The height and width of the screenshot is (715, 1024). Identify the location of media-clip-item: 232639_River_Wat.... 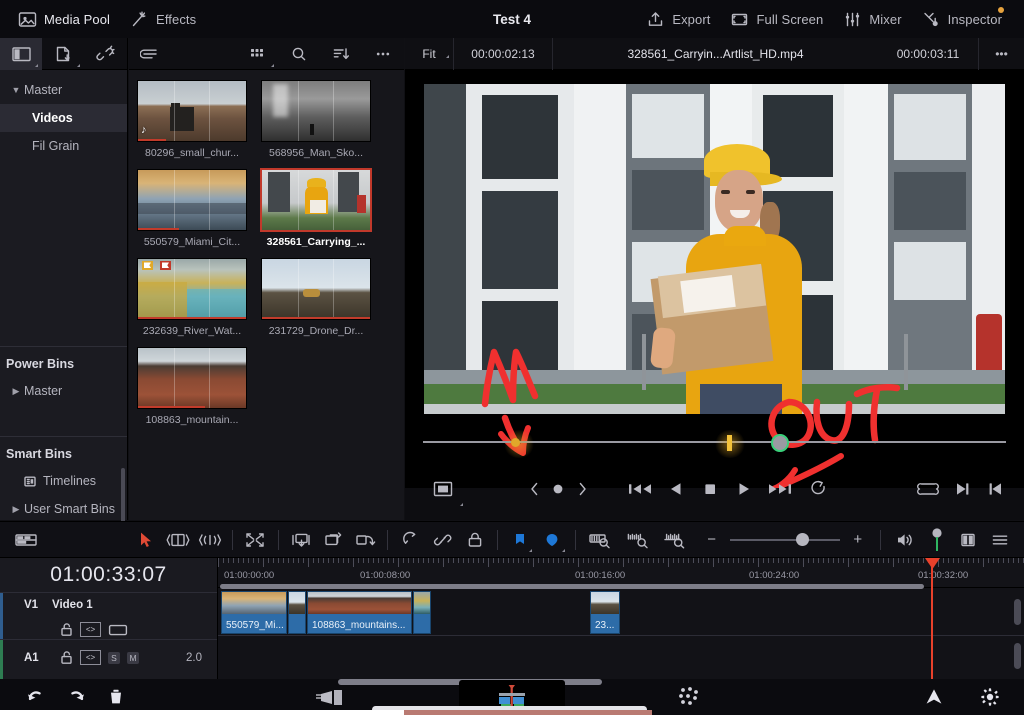
(192, 297).